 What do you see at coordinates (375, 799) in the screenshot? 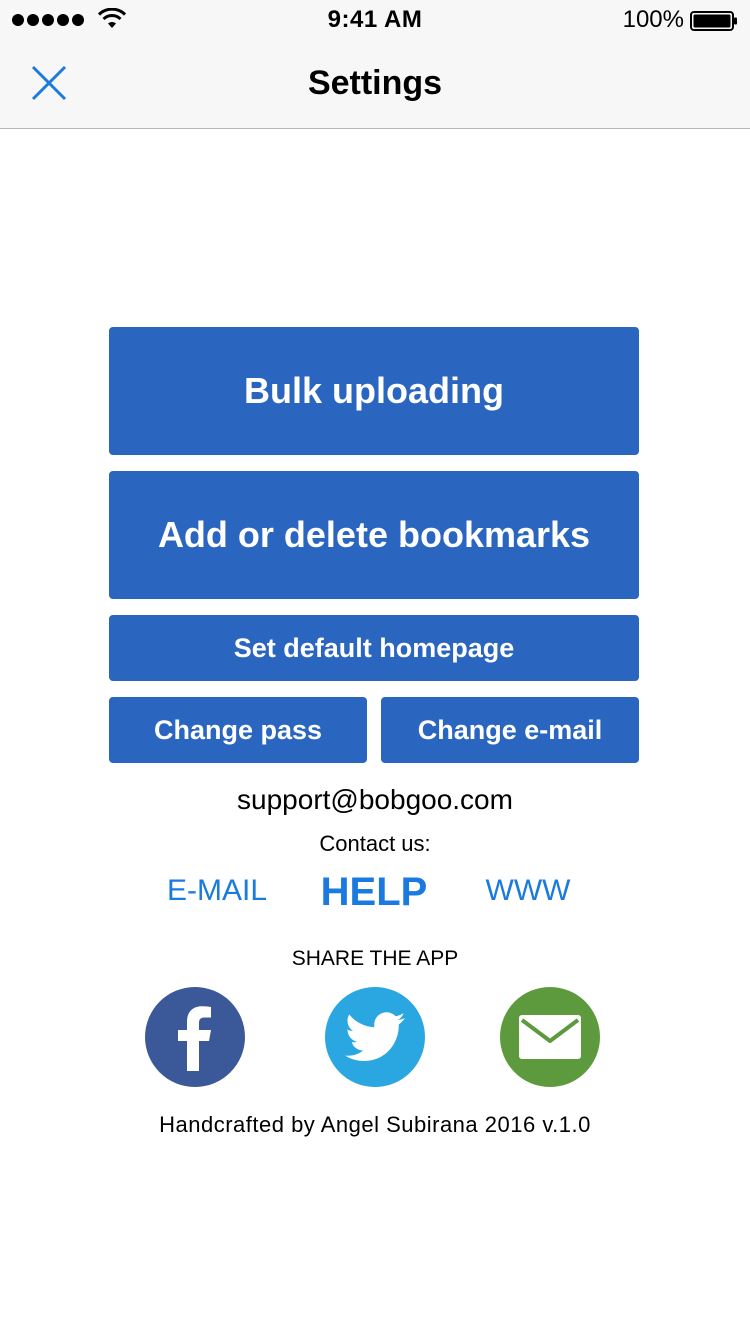
I see `support-email: support@bobgoo.com` at bounding box center [375, 799].